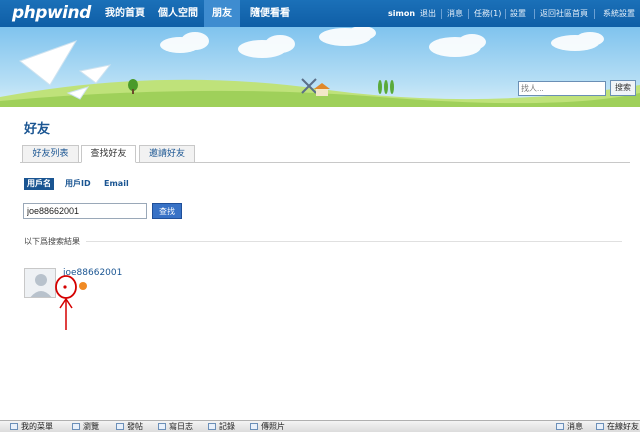 This screenshot has width=640, height=432. I want to click on bottom-browse-label: 瀏覽, so click(91, 426).